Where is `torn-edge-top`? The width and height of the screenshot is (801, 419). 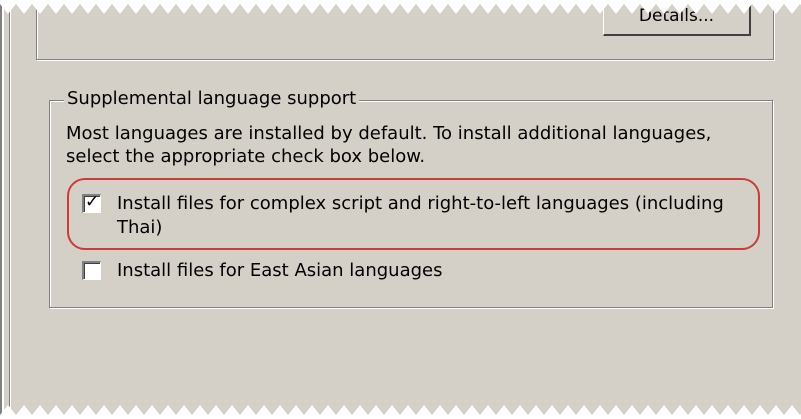
torn-edge-top is located at coordinates (400, 7).